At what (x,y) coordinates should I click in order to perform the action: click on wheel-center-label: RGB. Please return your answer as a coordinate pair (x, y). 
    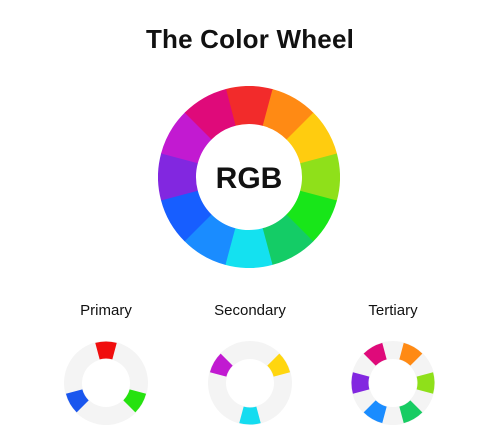
    Looking at the image, I should click on (249, 178).